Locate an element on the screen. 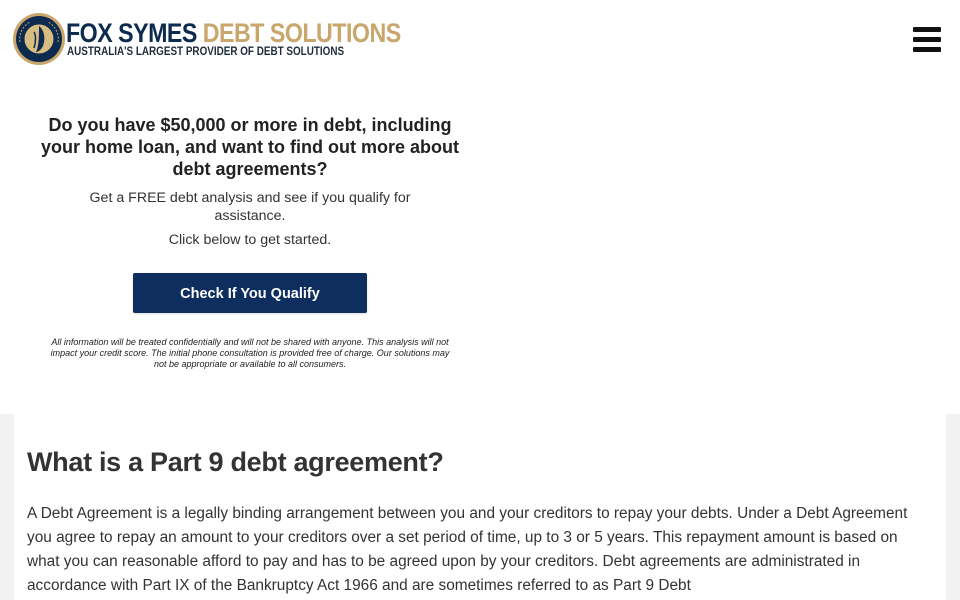 The image size is (960, 600). article-title: What is a Part 9 debt agreement? is located at coordinates (235, 462).